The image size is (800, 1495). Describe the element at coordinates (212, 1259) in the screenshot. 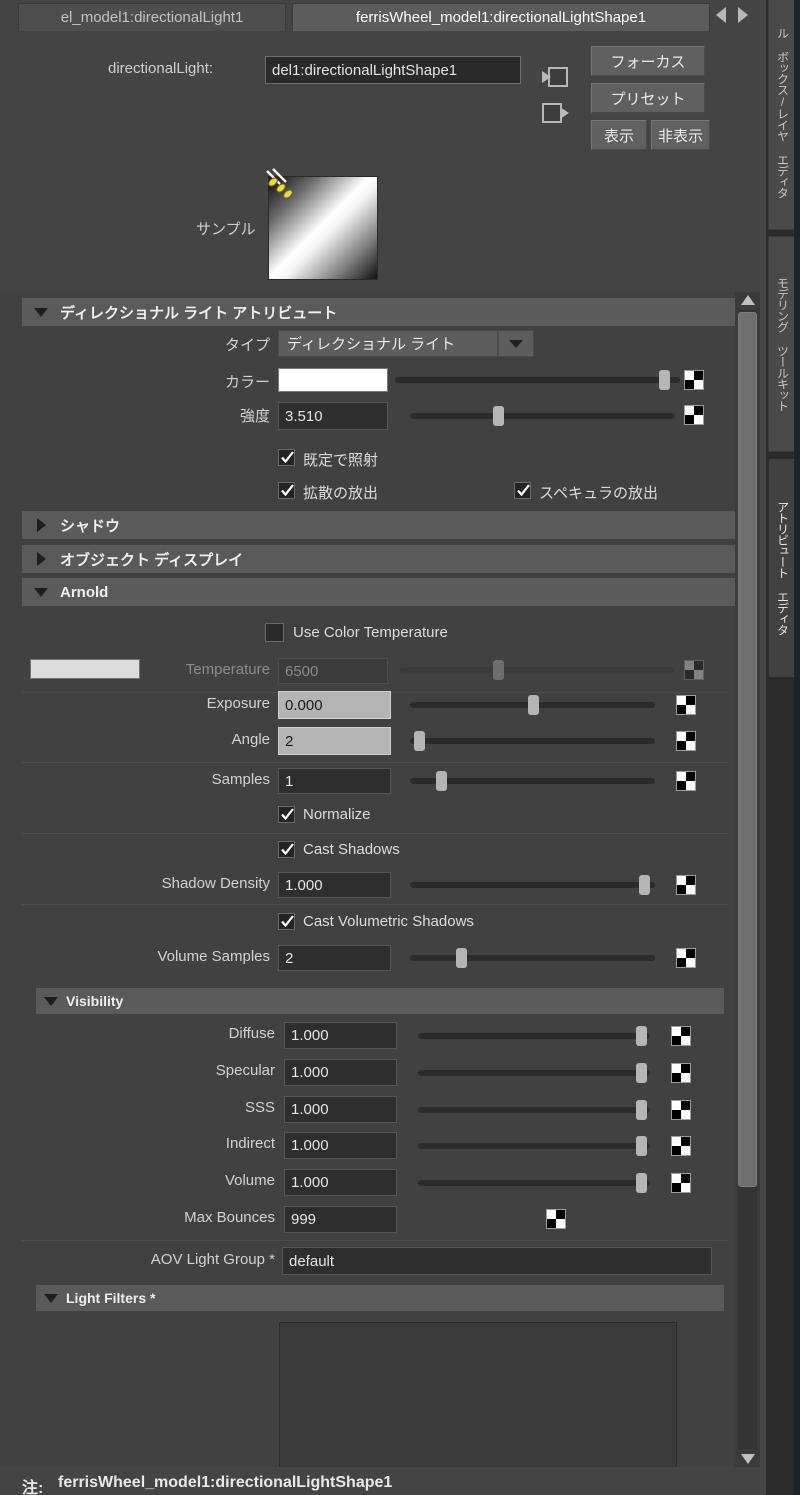

I see `aov-light-group-label: AOV Light Group *` at that location.